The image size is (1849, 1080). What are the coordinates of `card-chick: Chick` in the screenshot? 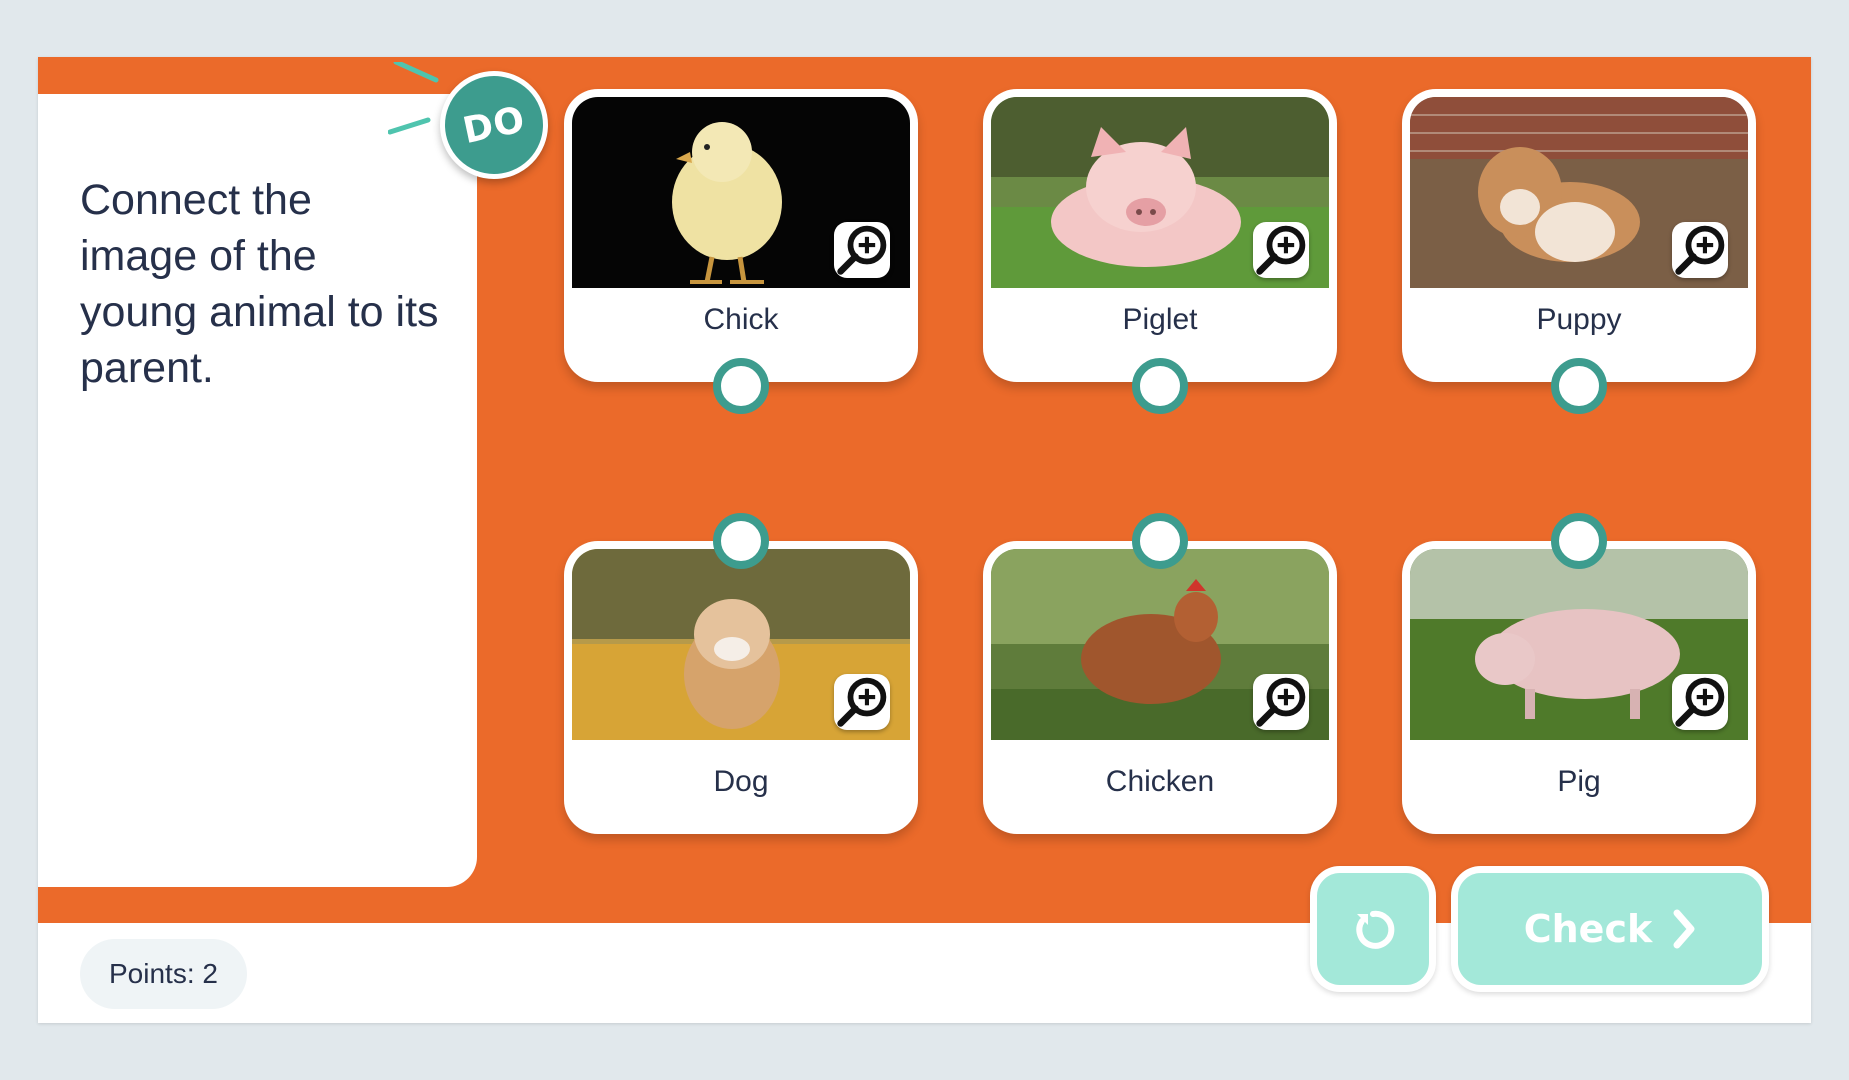 It's located at (741, 251).